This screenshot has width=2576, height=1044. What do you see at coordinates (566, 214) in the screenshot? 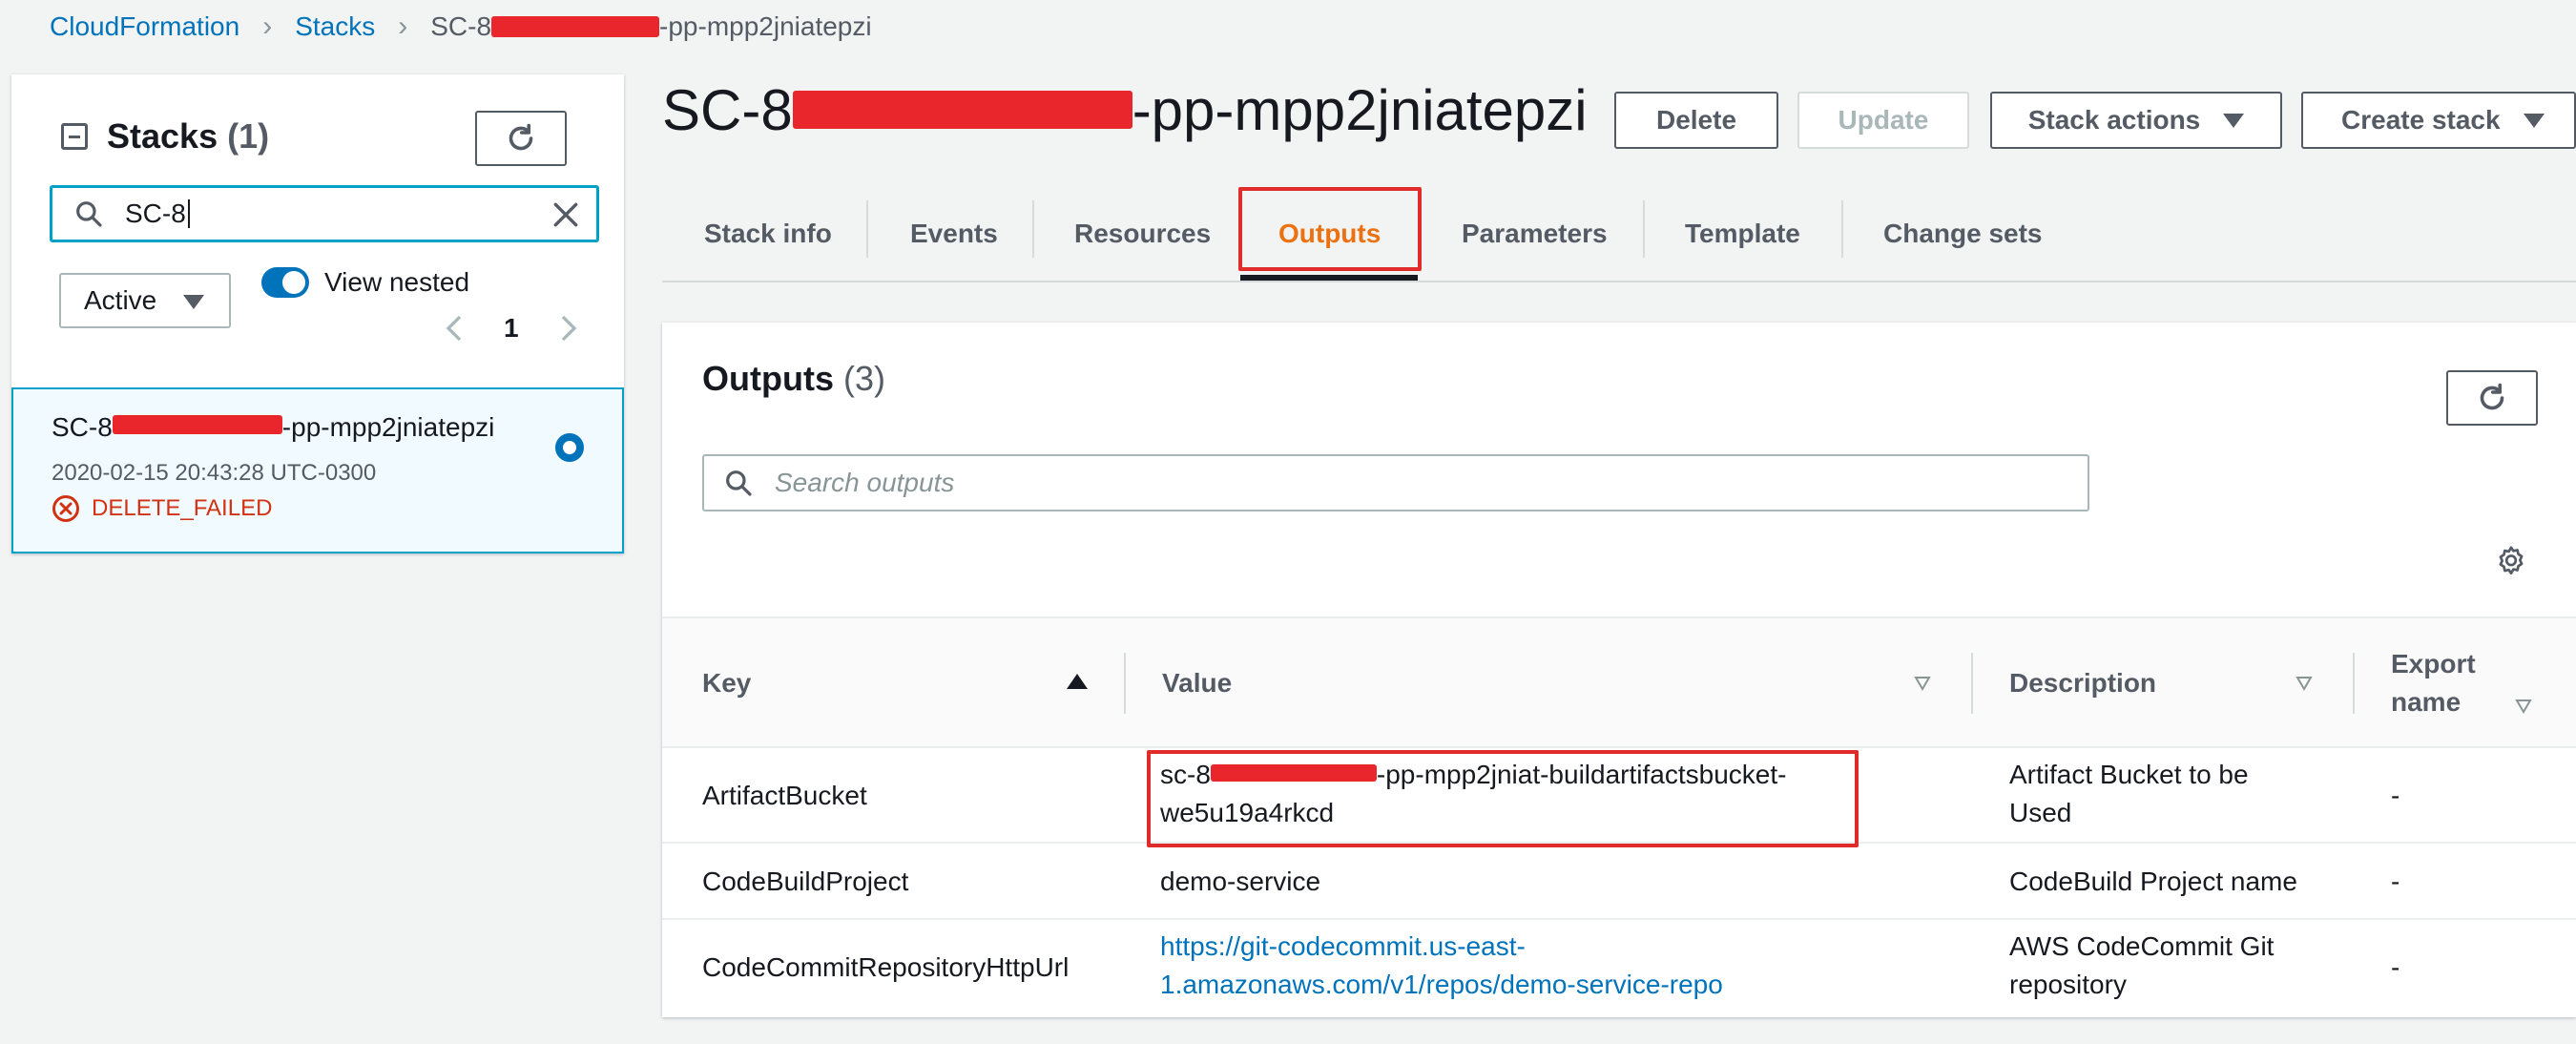
I see `clear-icon` at bounding box center [566, 214].